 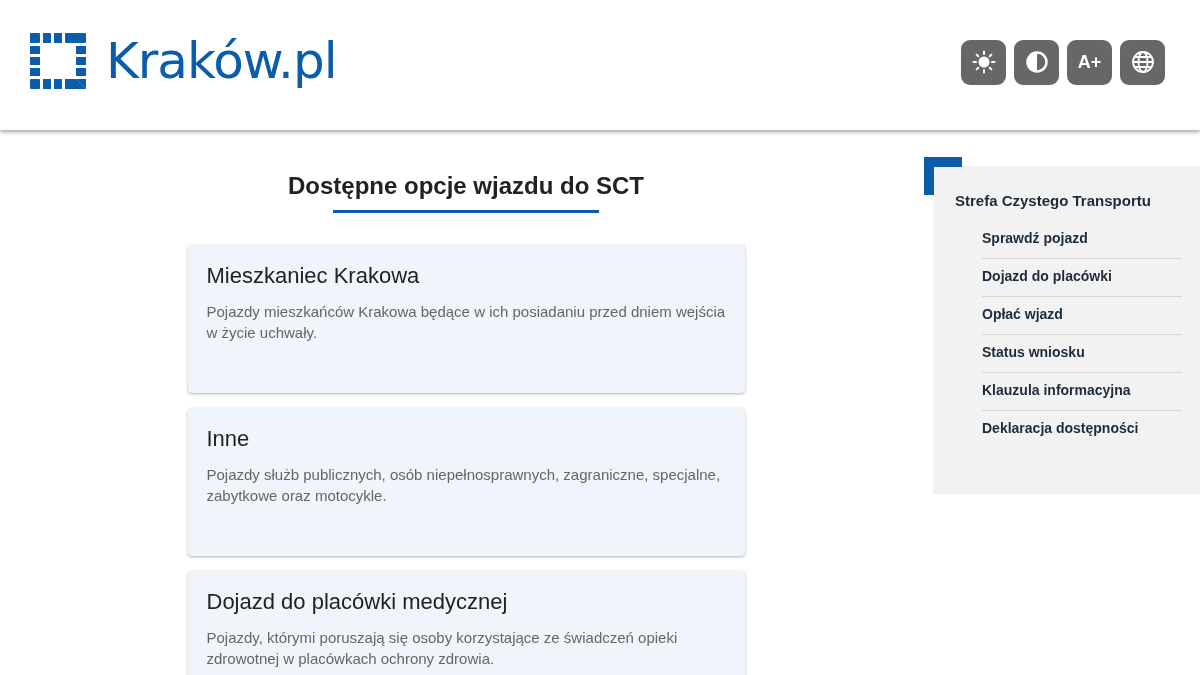 I want to click on sidebar-link: Sprawdź pojazd, so click(x=1082, y=240).